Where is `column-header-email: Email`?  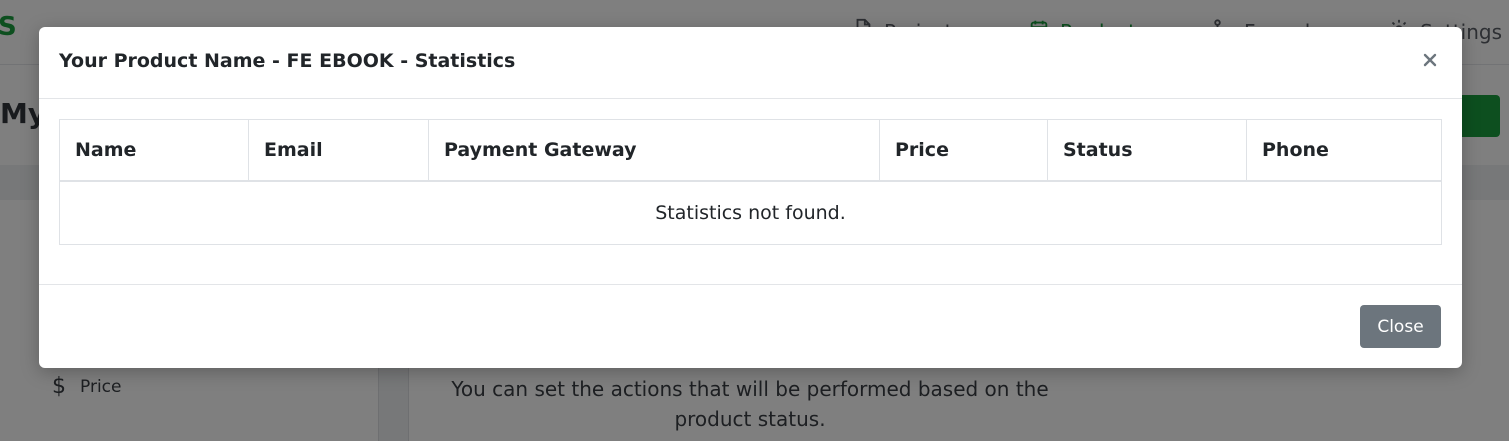 column-header-email: Email is located at coordinates (338, 150).